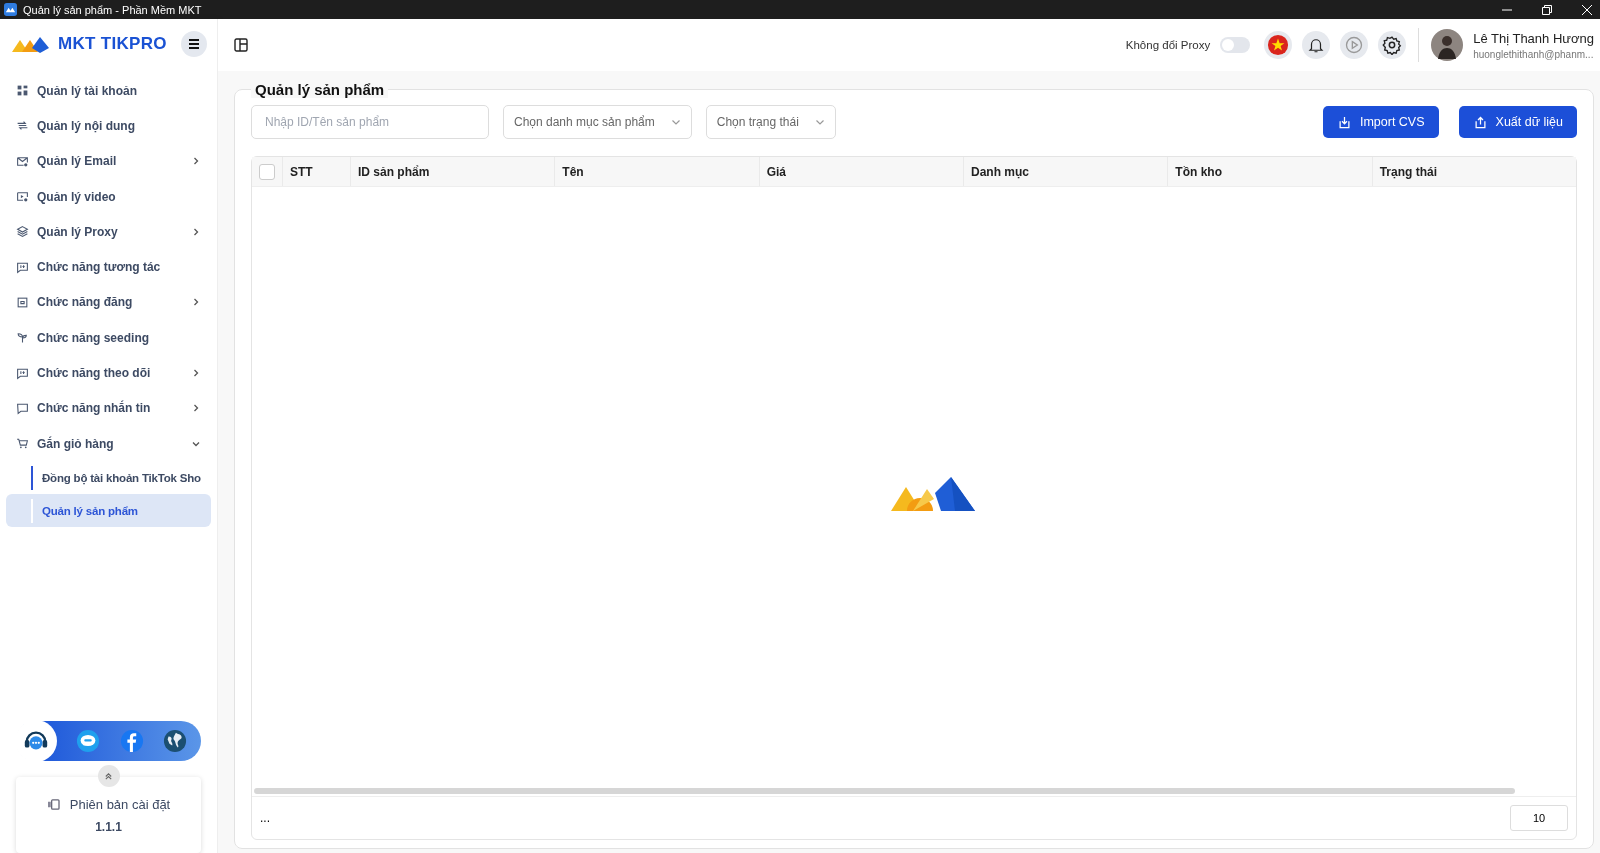  Describe the element at coordinates (108, 161) in the screenshot. I see `sidebar-item: Quản lý Email` at that location.